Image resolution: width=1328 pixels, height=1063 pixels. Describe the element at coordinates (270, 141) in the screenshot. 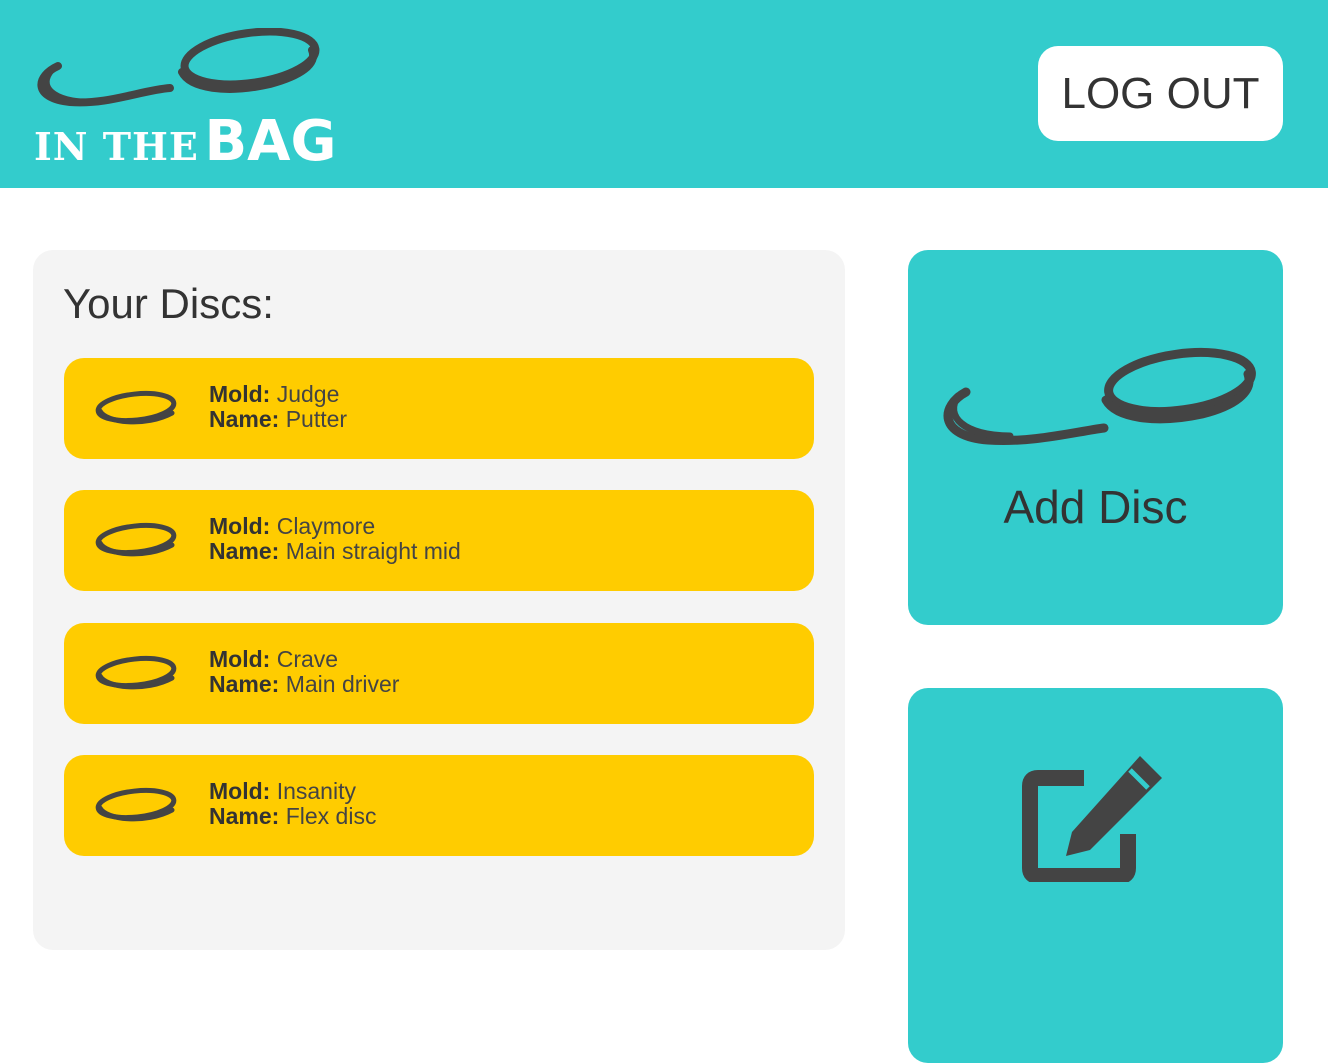

I see `logo-big-text: BAG` at that location.